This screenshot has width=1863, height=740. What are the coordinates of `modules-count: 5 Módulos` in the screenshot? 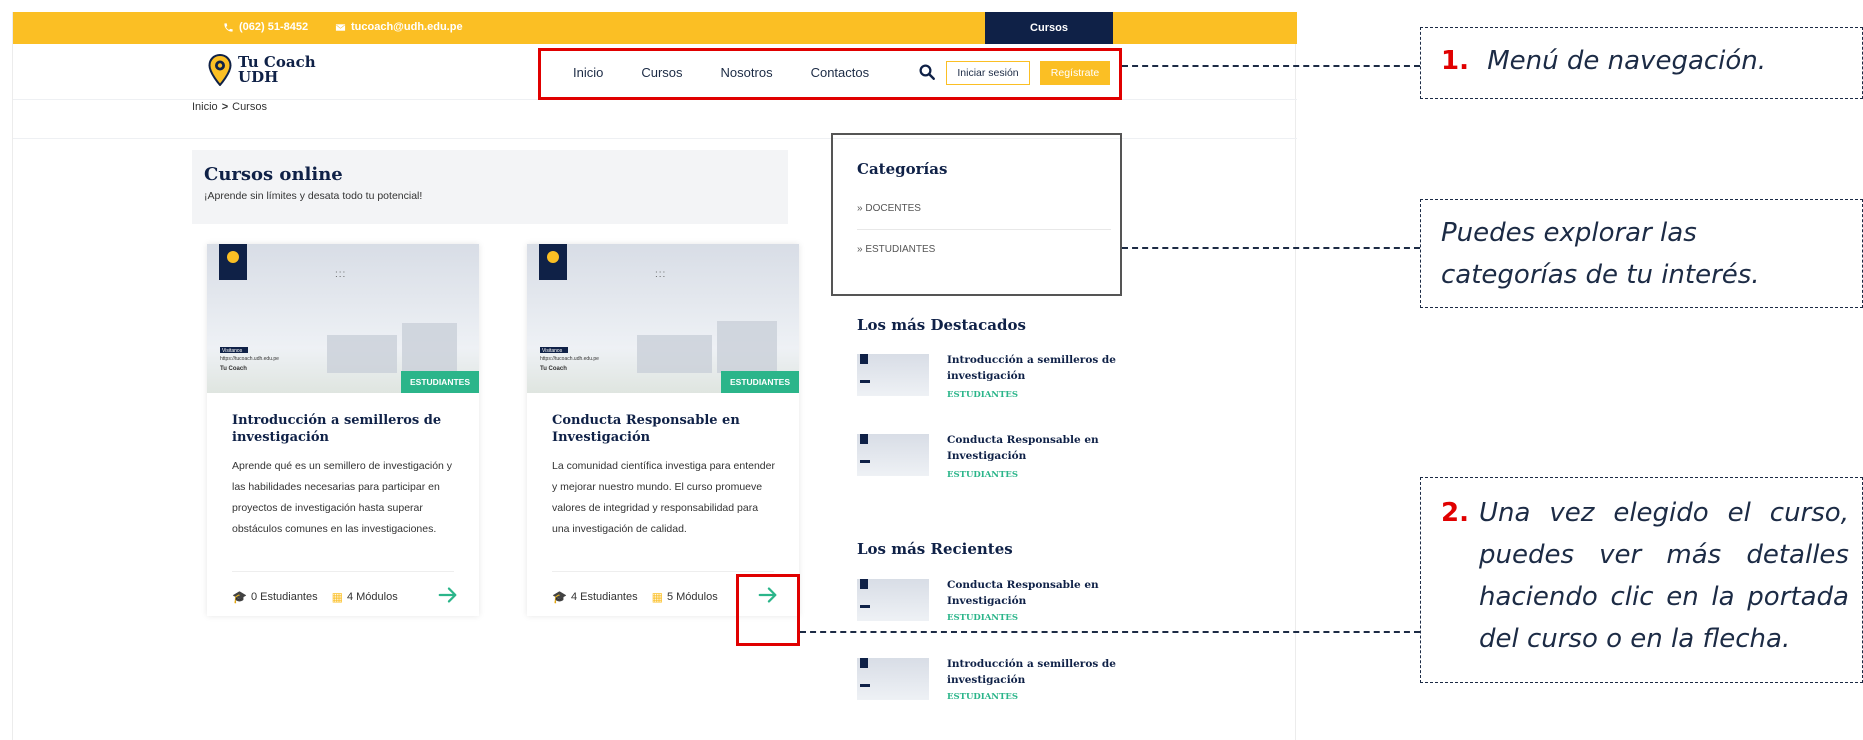 It's located at (692, 597).